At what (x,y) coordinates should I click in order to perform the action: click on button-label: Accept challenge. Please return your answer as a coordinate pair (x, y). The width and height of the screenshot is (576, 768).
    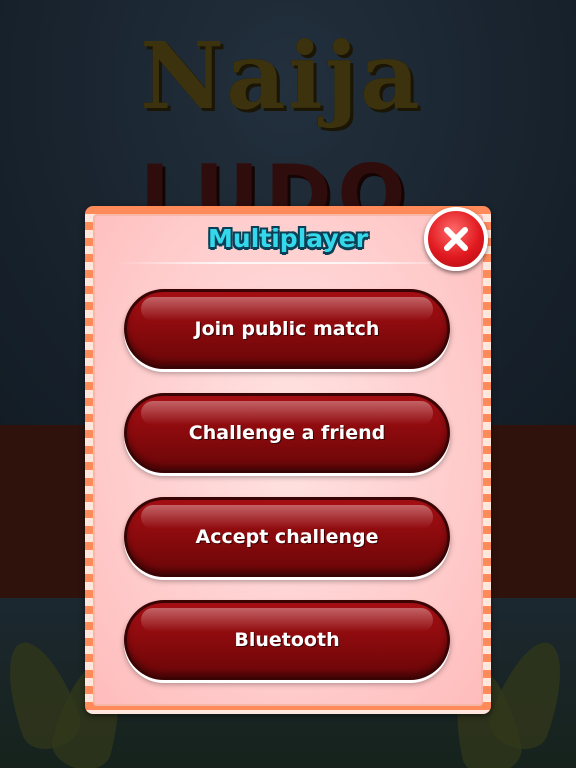
    Looking at the image, I should click on (287, 537).